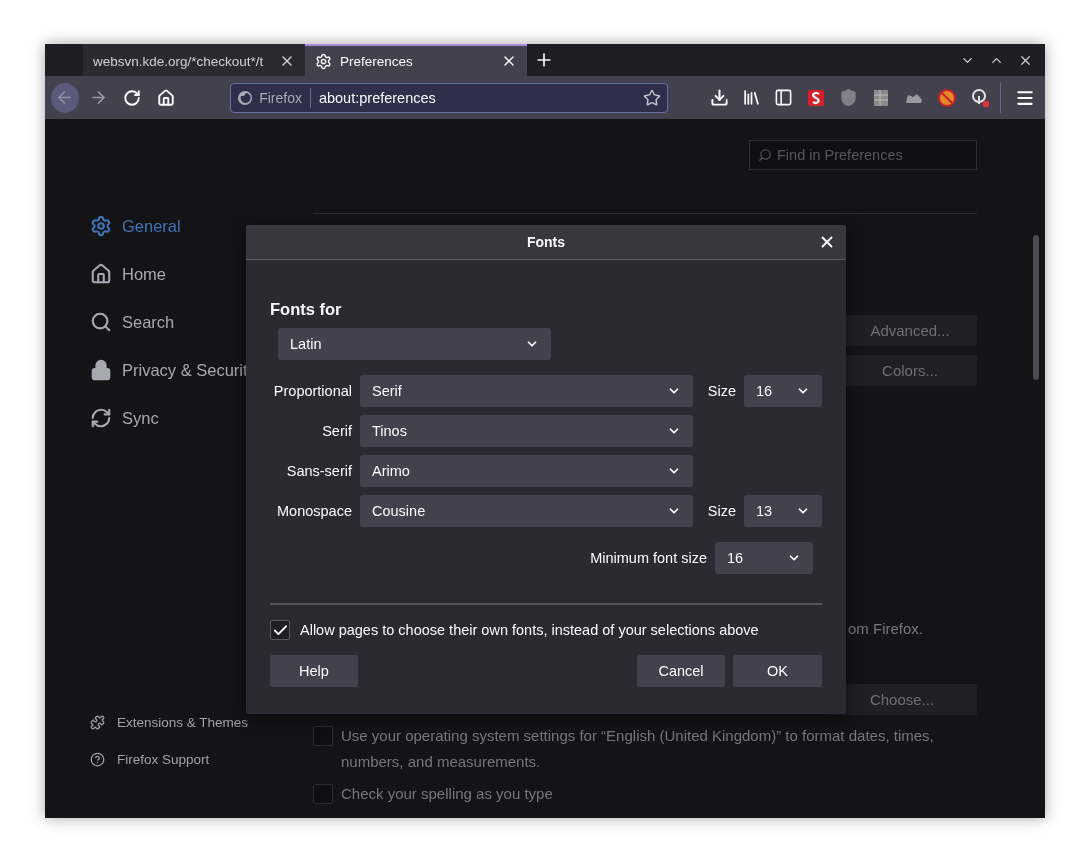 Image resolution: width=1090 pixels, height=864 pixels. What do you see at coordinates (681, 671) in the screenshot?
I see `dialog-button: Cancel` at bounding box center [681, 671].